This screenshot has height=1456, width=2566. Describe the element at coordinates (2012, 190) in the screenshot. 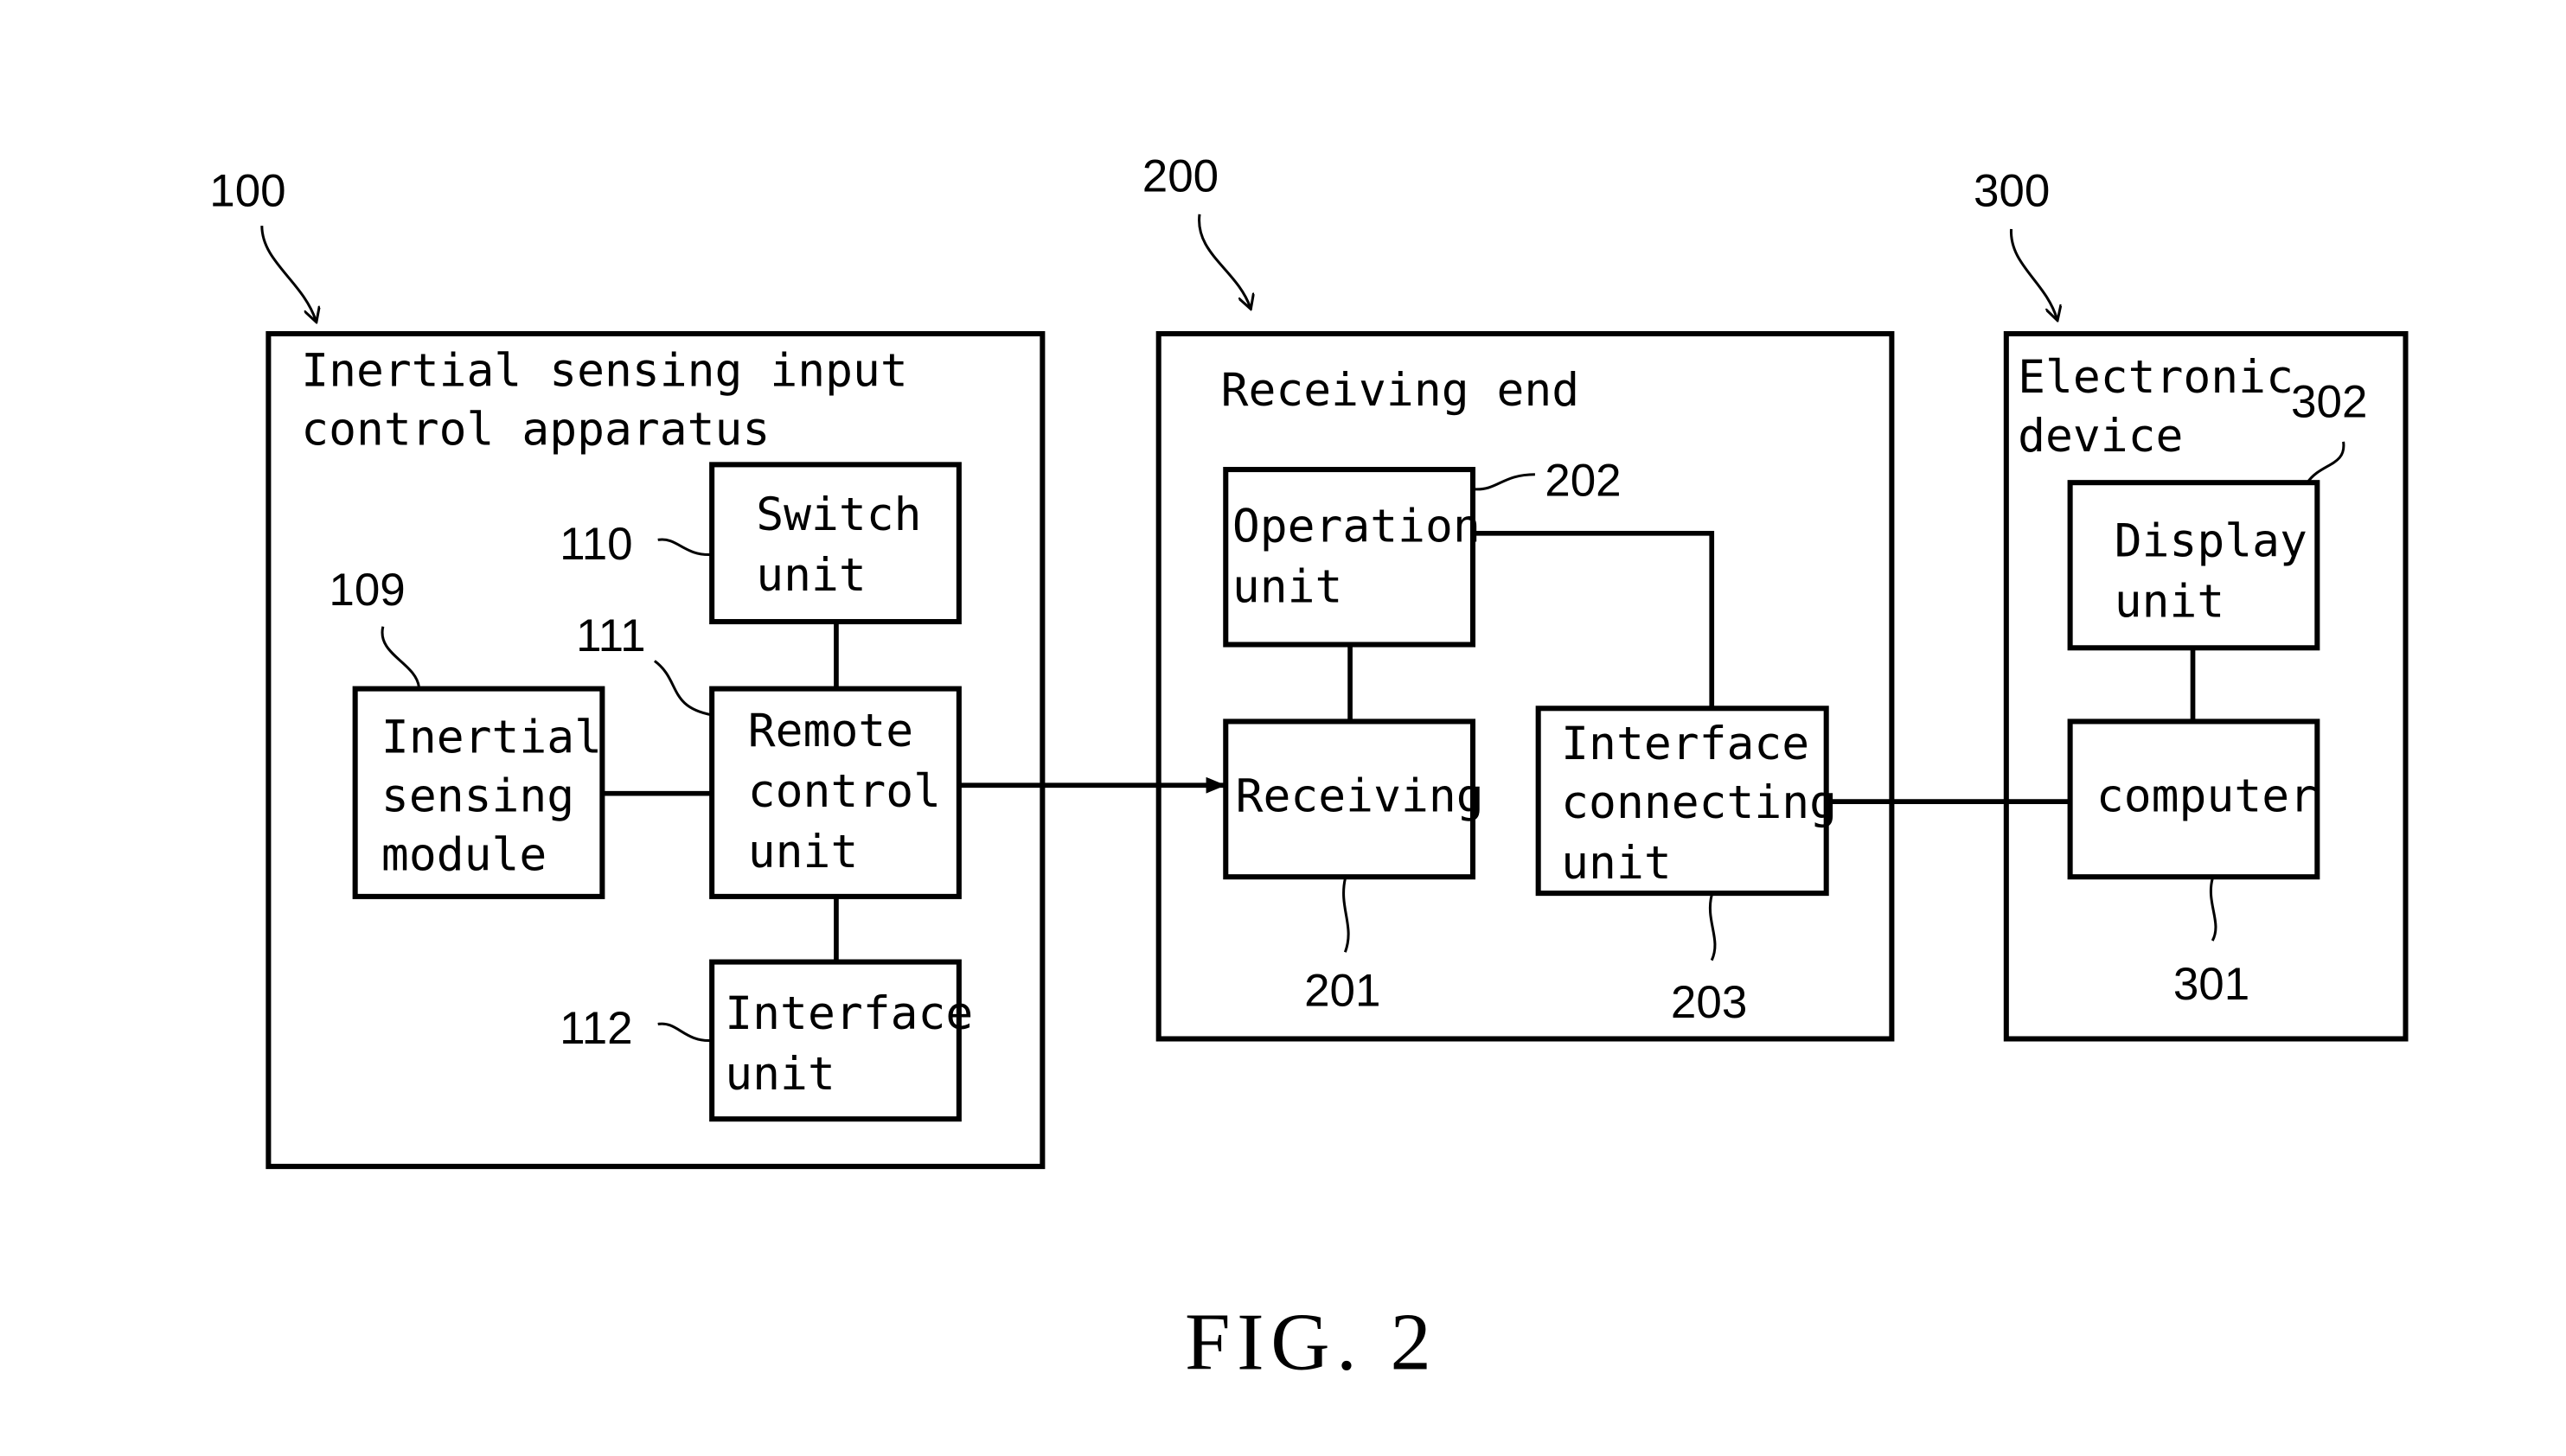

I see `ref-300: 300` at that location.